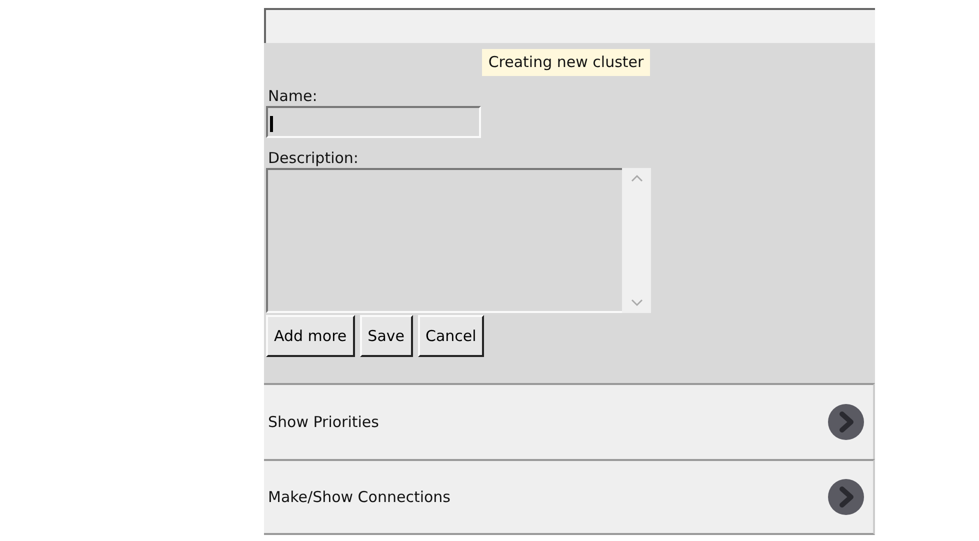 This screenshot has height=541, width=979. I want to click on form-button: Add more, so click(310, 335).